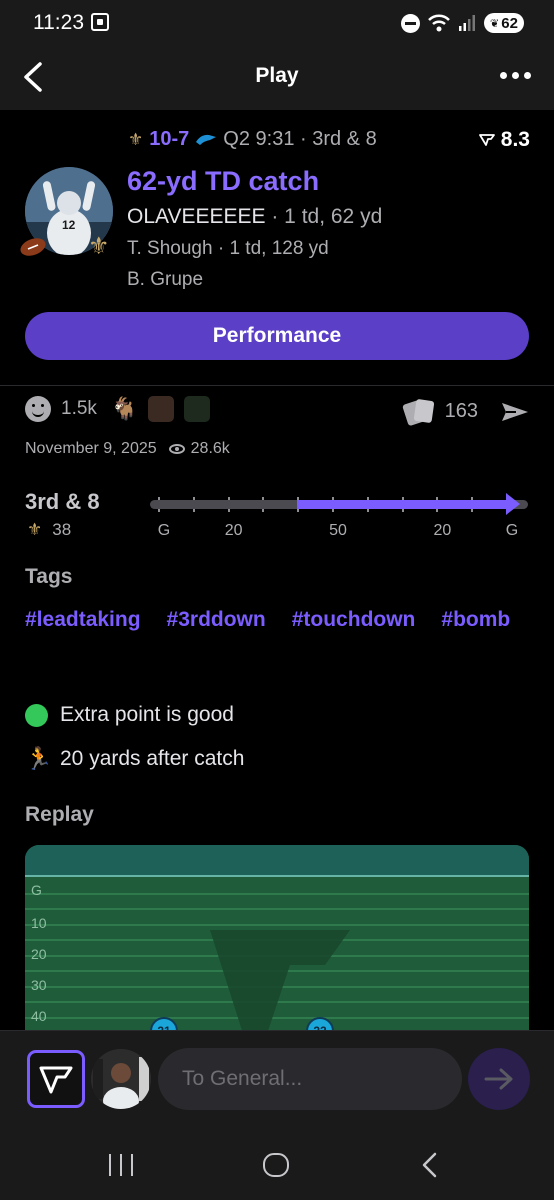  I want to click on rating-value: 8.3, so click(515, 139).